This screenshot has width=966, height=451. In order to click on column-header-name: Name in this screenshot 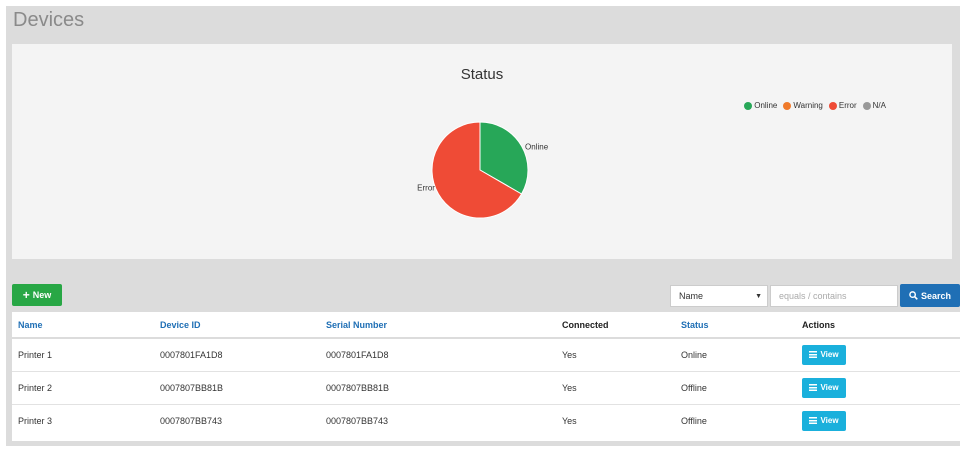, I will do `click(83, 325)`.